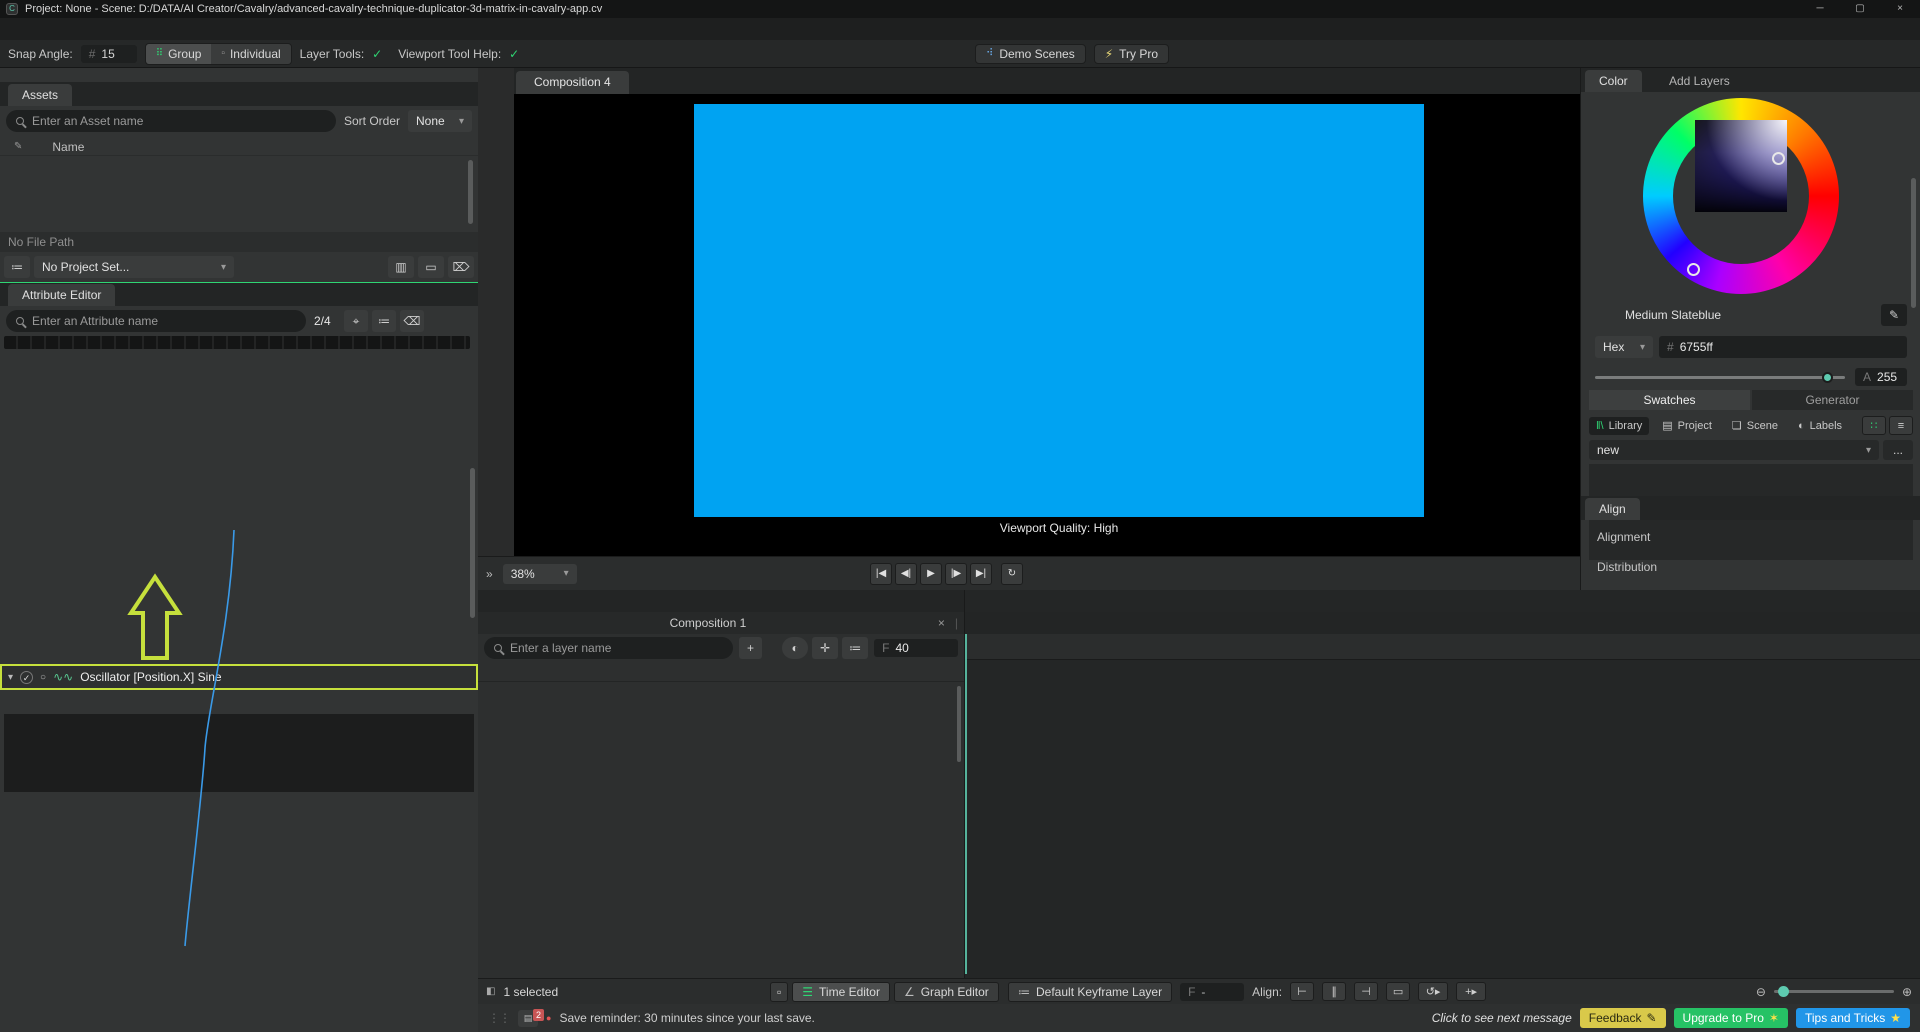 Image resolution: width=1920 pixels, height=1032 pixels. I want to click on time-editor-button: ☰ Time Editor, so click(841, 991).